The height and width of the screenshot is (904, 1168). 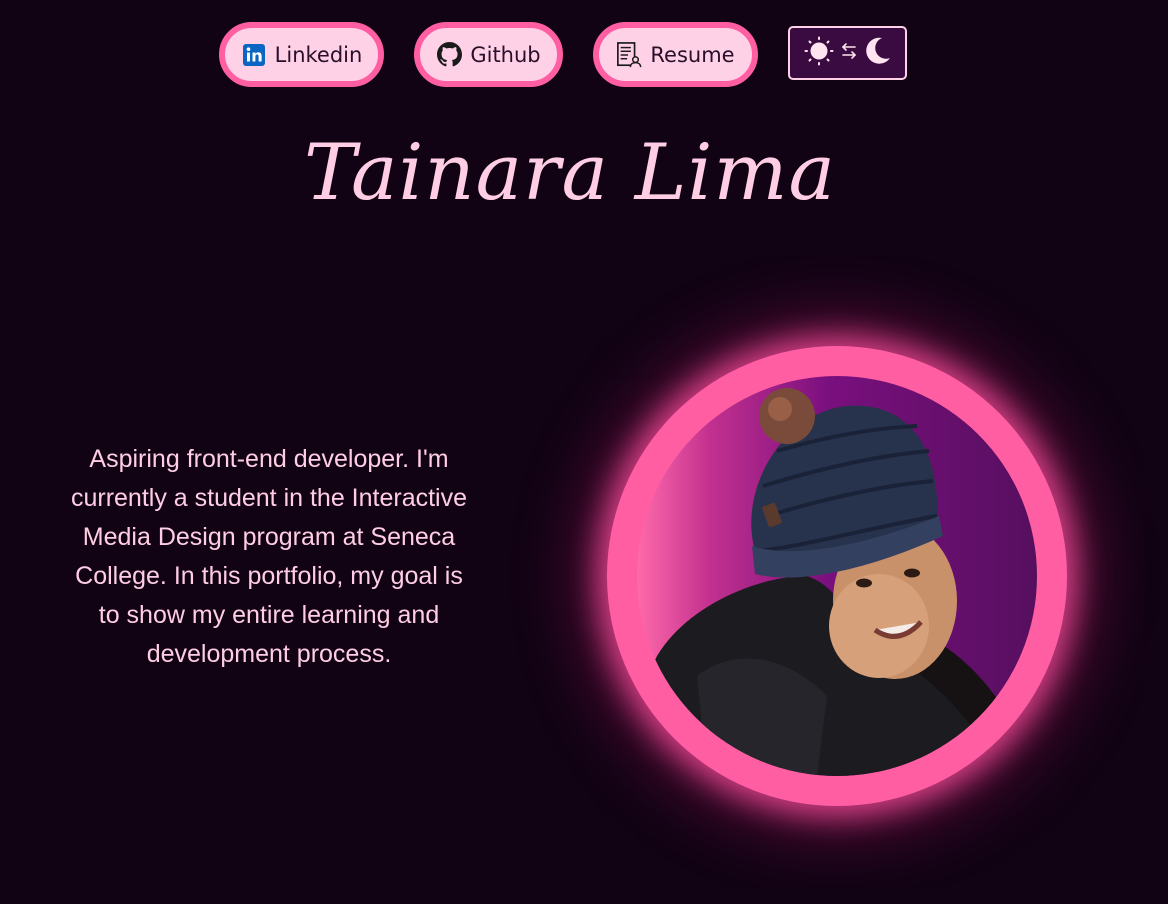 What do you see at coordinates (449, 55) in the screenshot?
I see `github-icon` at bounding box center [449, 55].